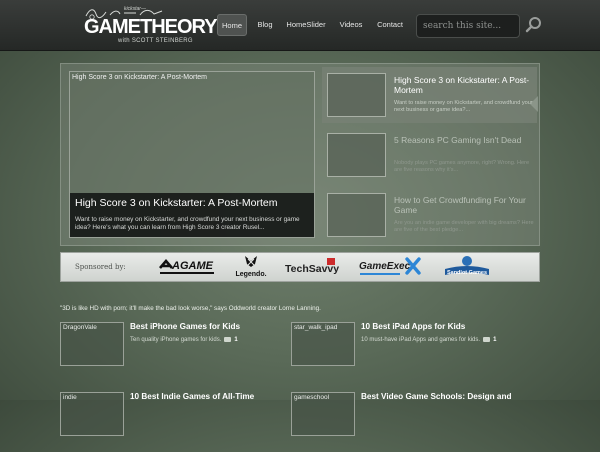  What do you see at coordinates (458, 140) in the screenshot?
I see `thumb-title: 5 Reasons PC Gaming Isn't Dead` at bounding box center [458, 140].